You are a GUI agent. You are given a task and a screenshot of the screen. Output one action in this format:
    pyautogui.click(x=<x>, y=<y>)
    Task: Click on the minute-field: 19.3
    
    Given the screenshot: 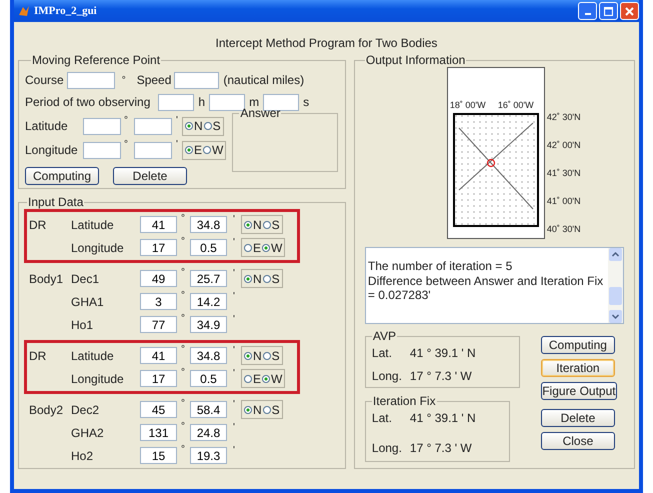 What is the action you would take?
    pyautogui.click(x=208, y=455)
    